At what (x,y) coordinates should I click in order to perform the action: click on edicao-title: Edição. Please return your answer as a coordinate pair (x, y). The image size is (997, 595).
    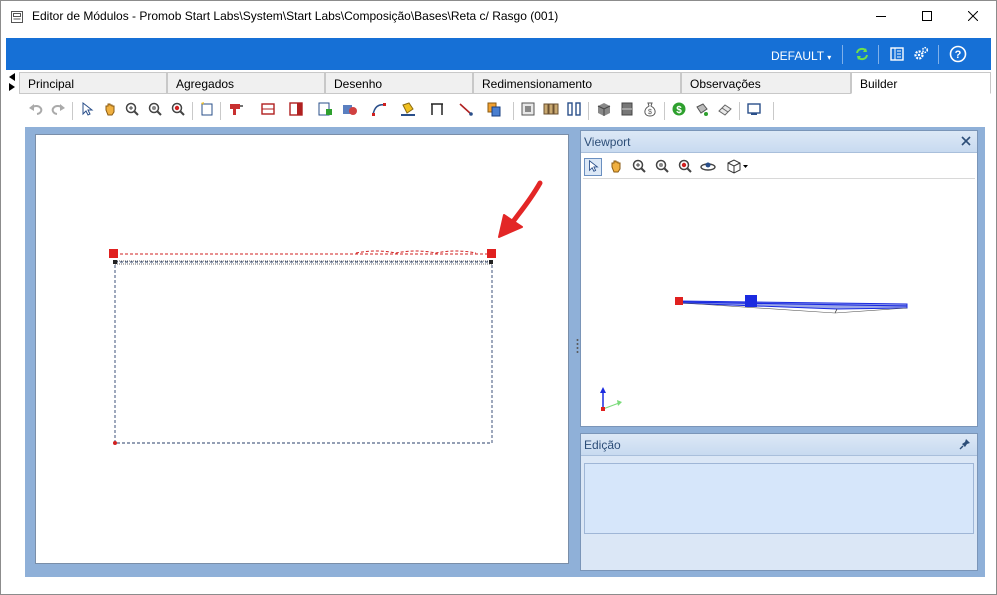
    Looking at the image, I should click on (602, 445).